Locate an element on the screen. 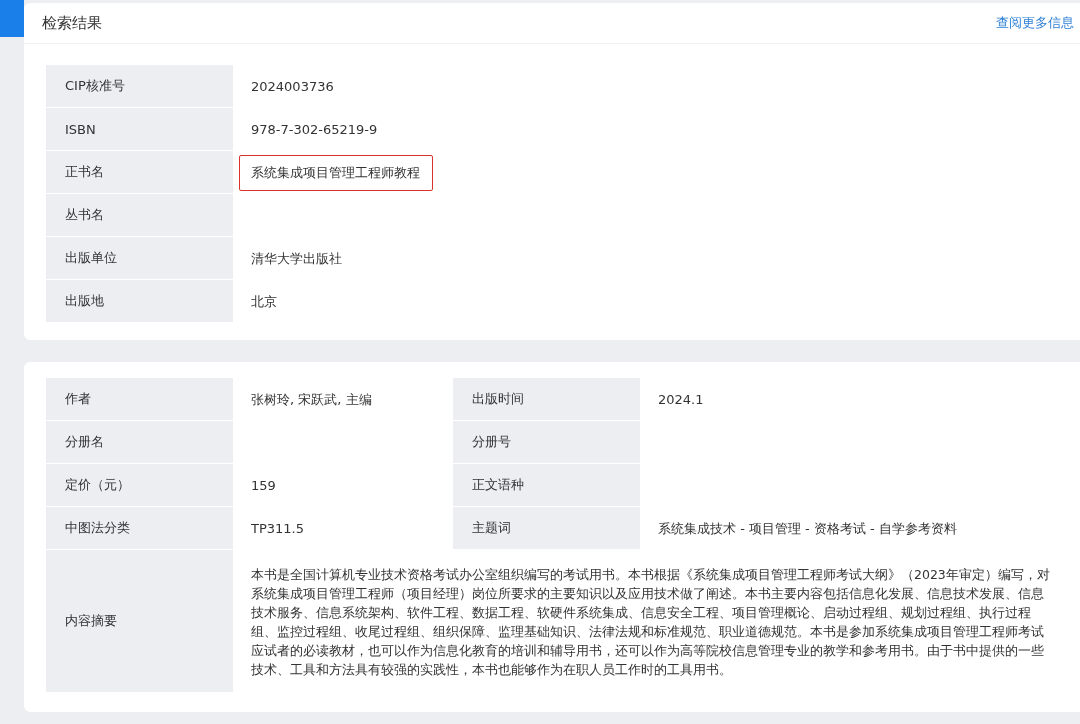 Image resolution: width=1080 pixels, height=724 pixels. field-label: 主题词 is located at coordinates (546, 528).